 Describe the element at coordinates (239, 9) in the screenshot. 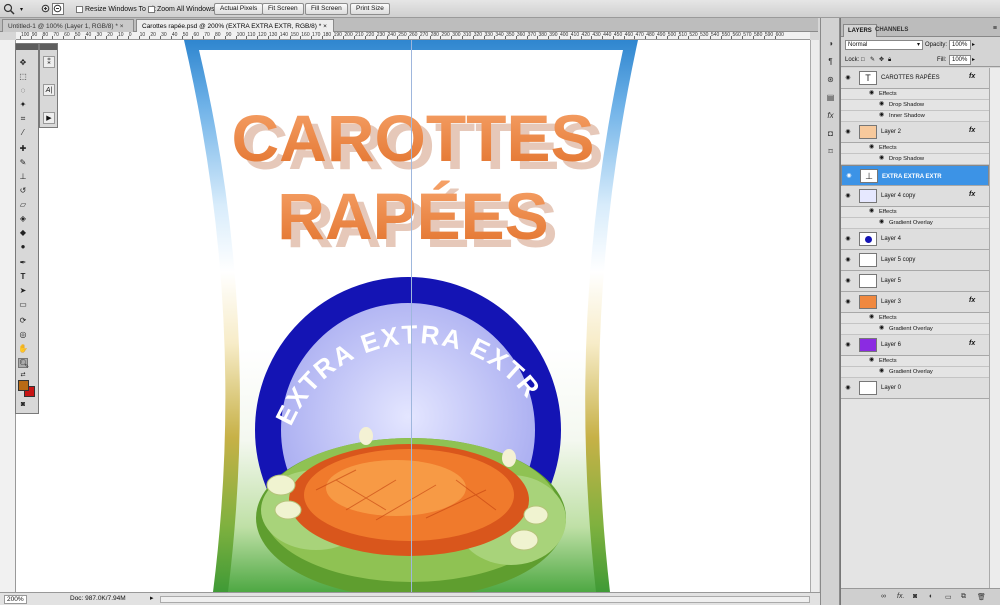

I see `actual-pixels-button: Actual Pixels` at that location.